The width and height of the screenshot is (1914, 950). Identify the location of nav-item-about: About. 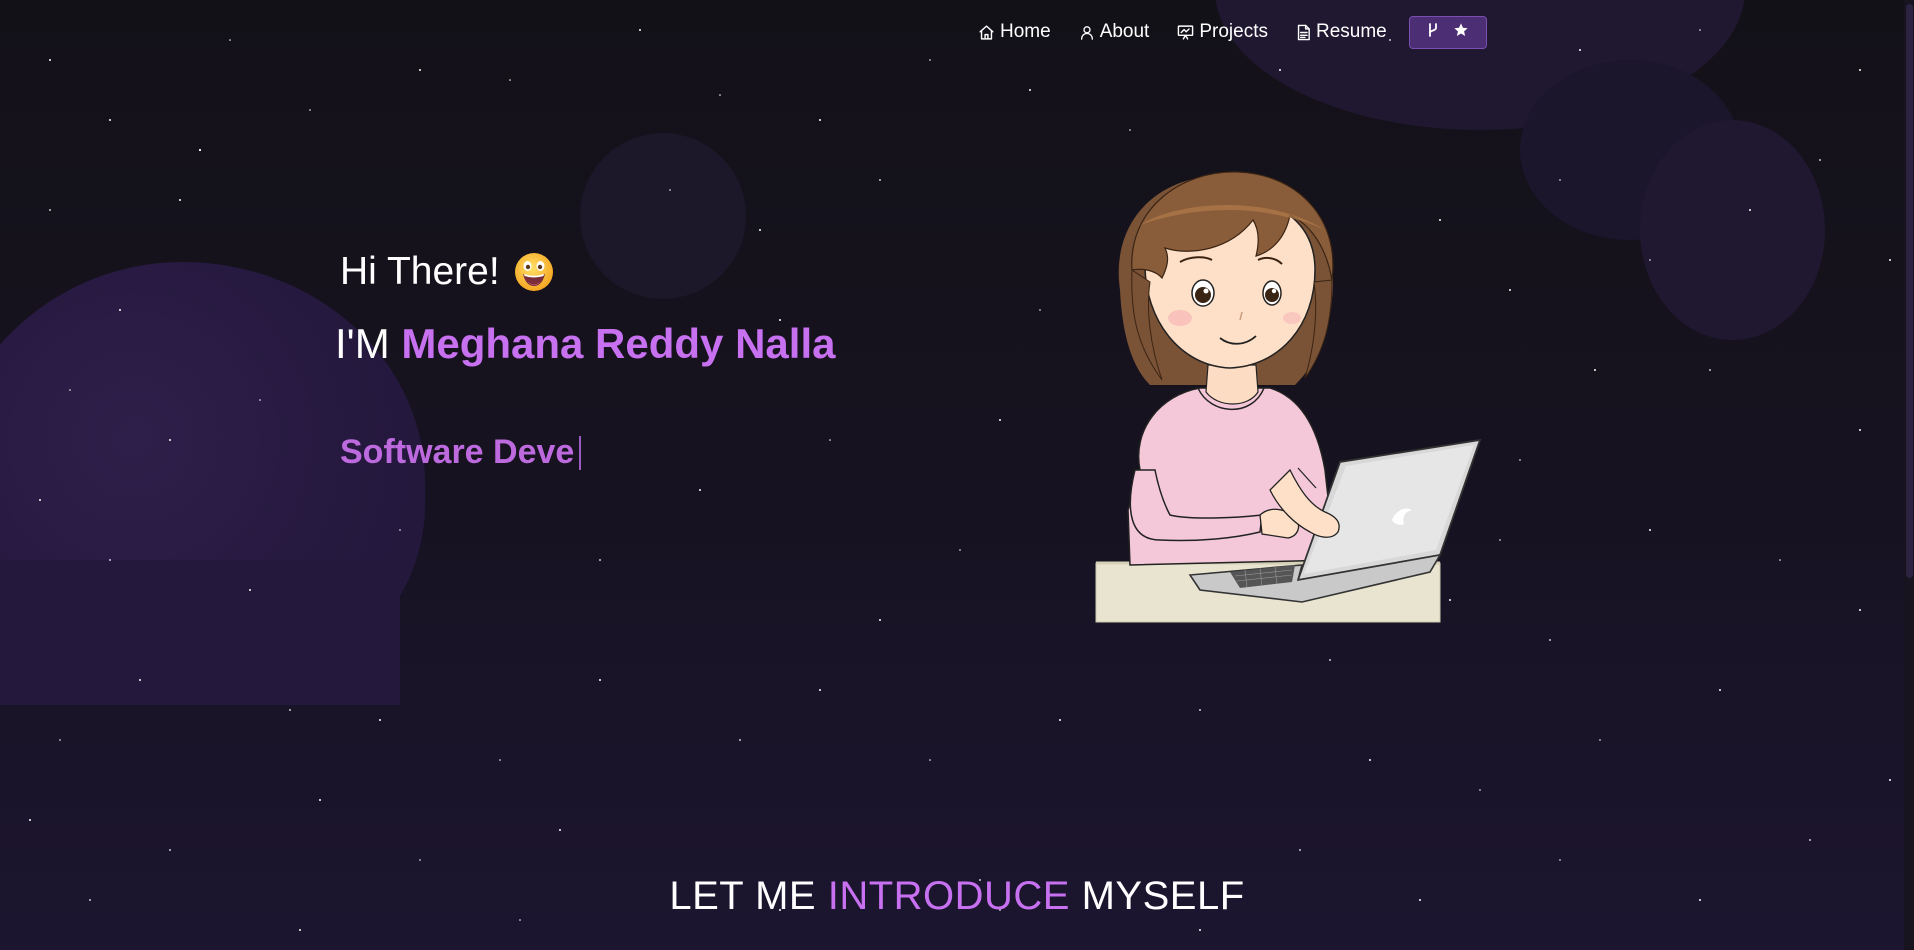
(1116, 32).